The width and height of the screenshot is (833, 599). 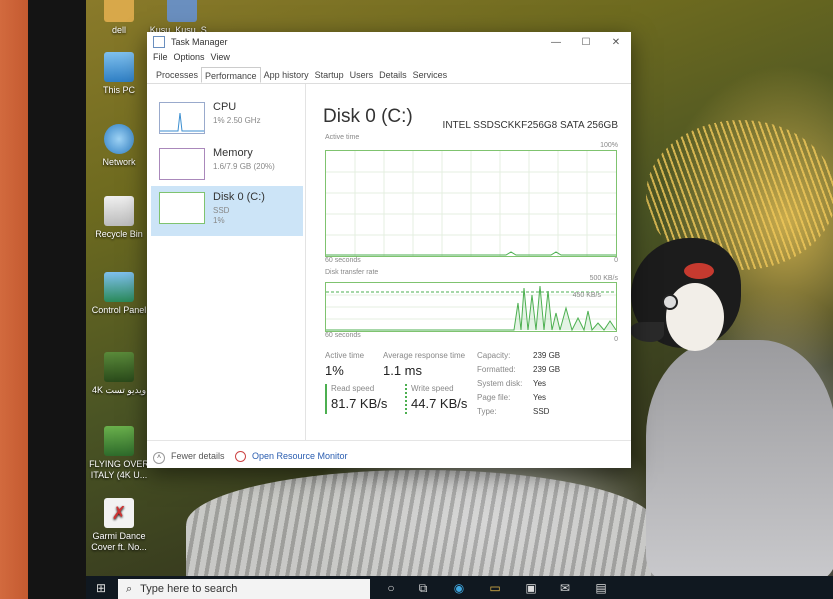 I want to click on response-time-label: Average response time, so click(x=424, y=355).